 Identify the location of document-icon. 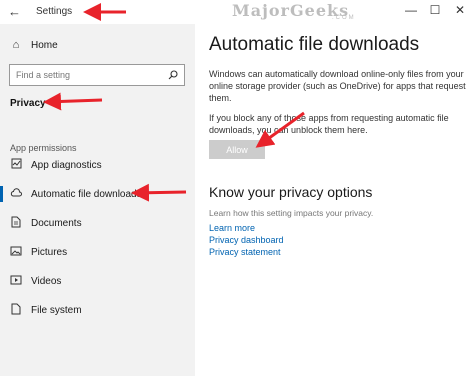
(16, 223).